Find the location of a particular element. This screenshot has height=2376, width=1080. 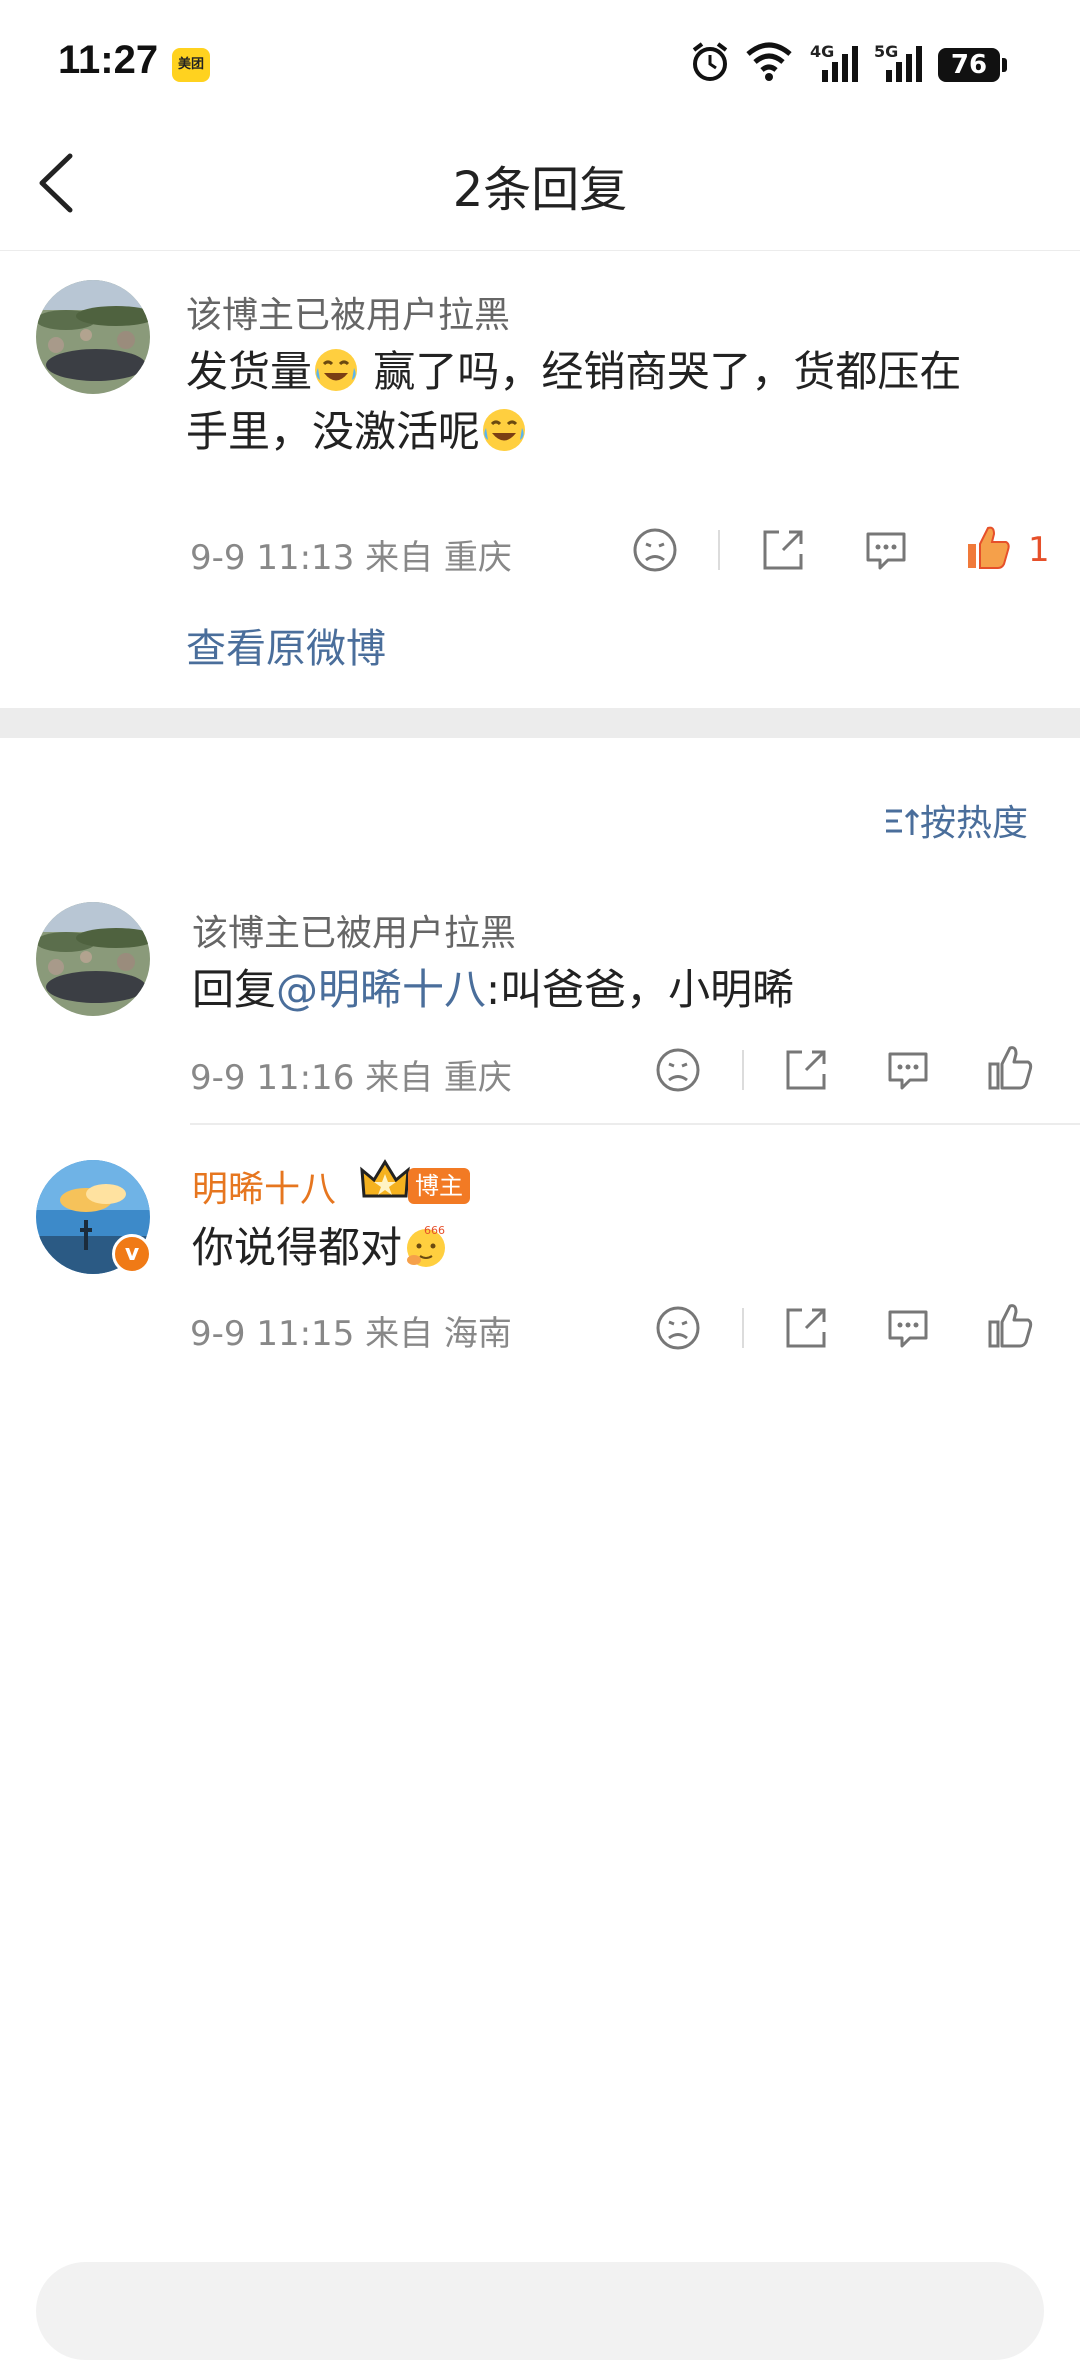

comment-text-part2: 赢了吗，经销商哭了，货都压在 is located at coordinates (661, 371).